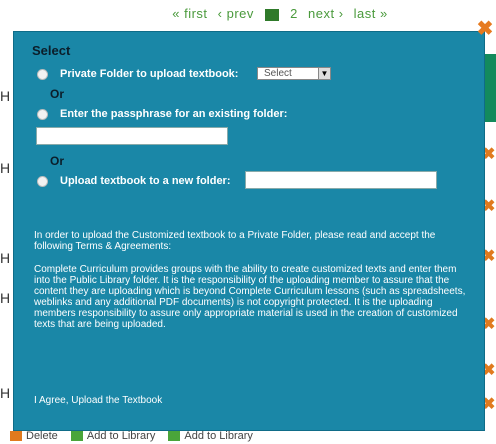  What do you see at coordinates (294, 13) in the screenshot?
I see `pager-page-2-link: 2` at bounding box center [294, 13].